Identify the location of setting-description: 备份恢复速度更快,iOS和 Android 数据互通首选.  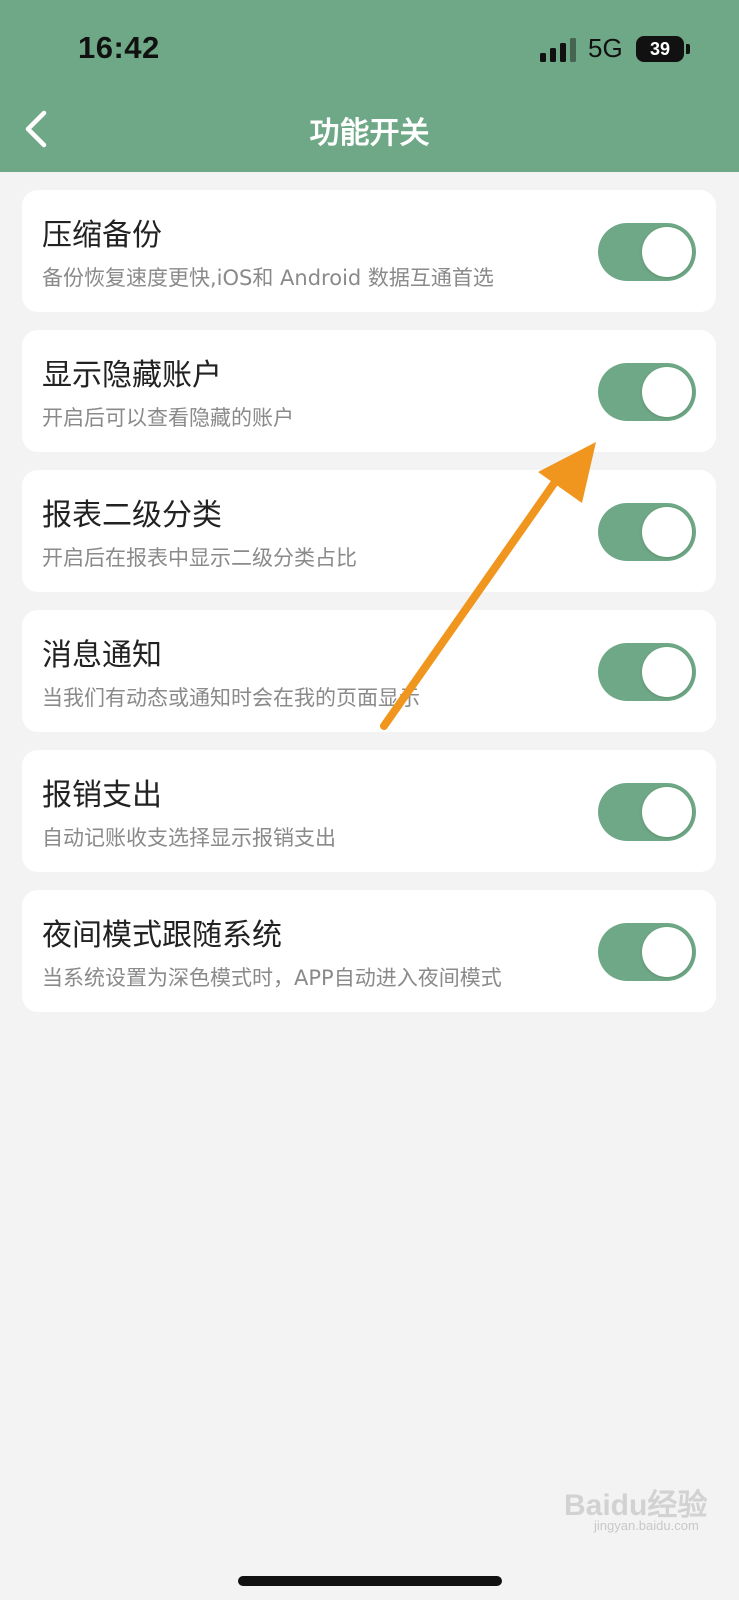
(268, 278).